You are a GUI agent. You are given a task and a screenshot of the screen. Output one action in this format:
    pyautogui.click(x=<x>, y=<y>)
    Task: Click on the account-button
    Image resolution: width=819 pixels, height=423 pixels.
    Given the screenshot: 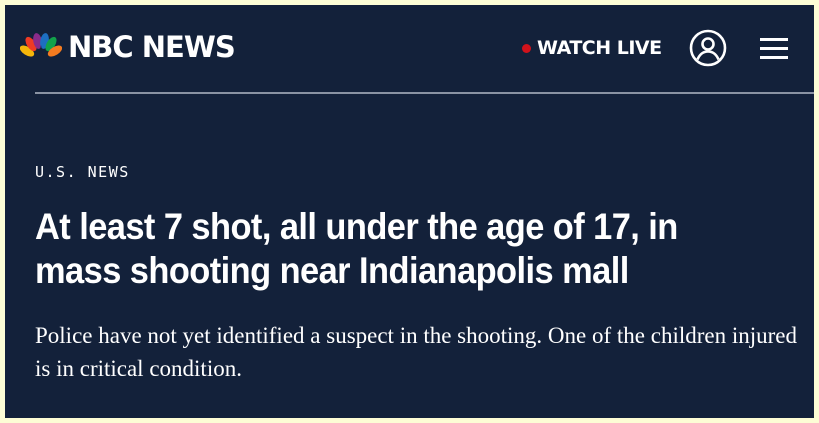 What is the action you would take?
    pyautogui.click(x=708, y=48)
    